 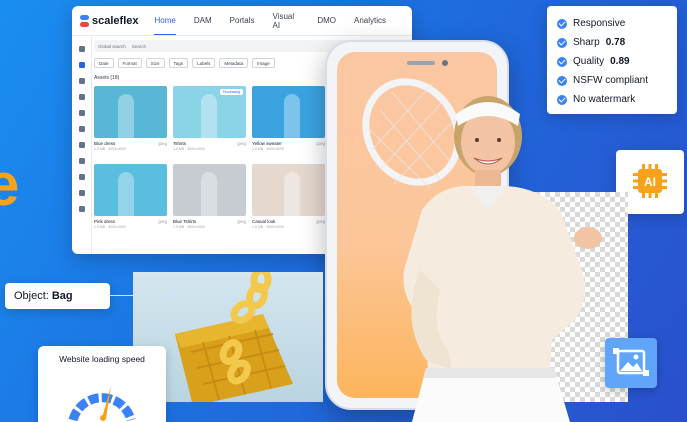 I want to click on spec-row: Quality 0.89, so click(x=612, y=61).